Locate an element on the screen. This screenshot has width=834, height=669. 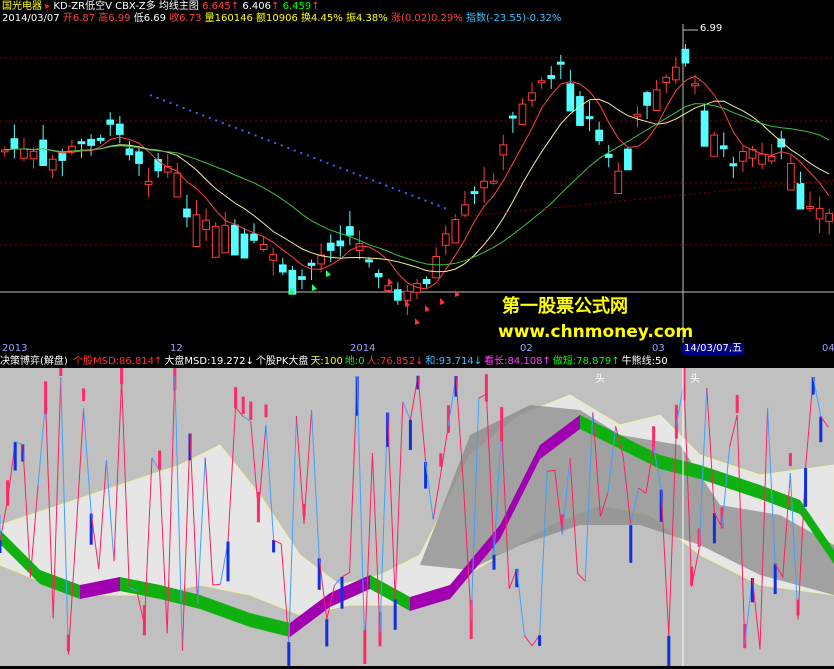
formula-names: KD-ZR低空V CBX-Z多 均线主图 is located at coordinates (126, 6).